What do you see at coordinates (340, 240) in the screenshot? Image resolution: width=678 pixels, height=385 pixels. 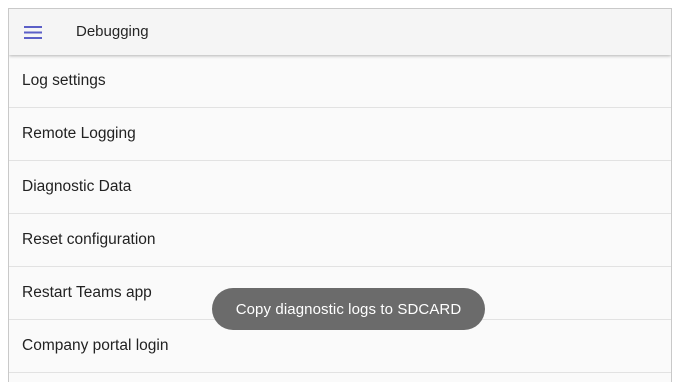 I see `list-item-reset-configuration: Reset configuration` at bounding box center [340, 240].